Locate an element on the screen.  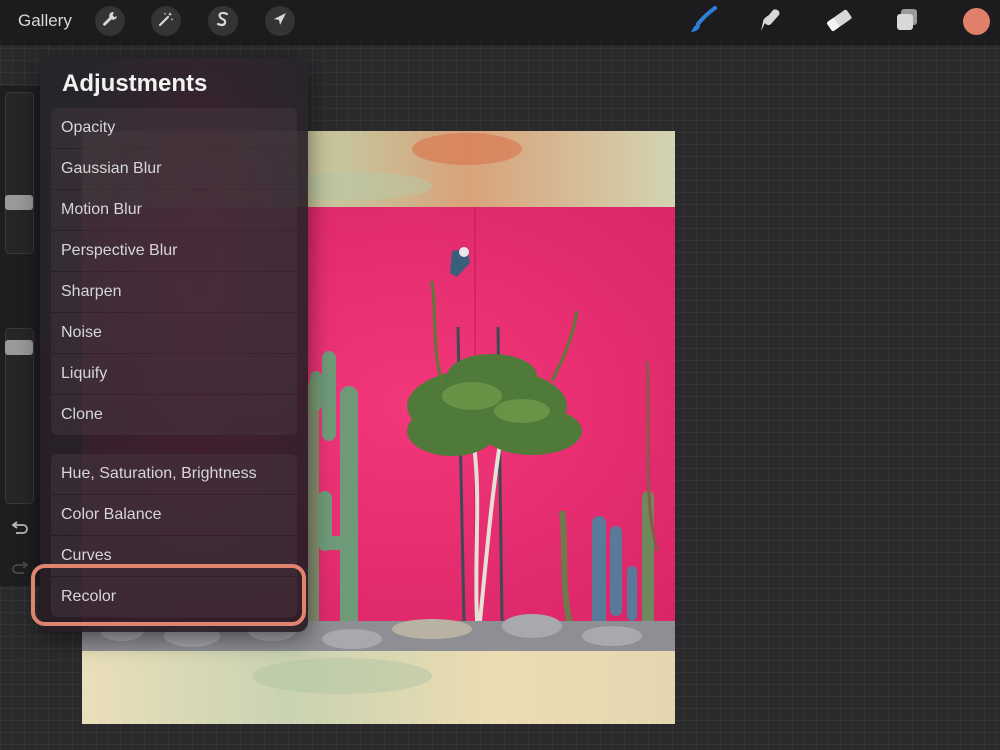
layers-button is located at coordinates (907, 22).